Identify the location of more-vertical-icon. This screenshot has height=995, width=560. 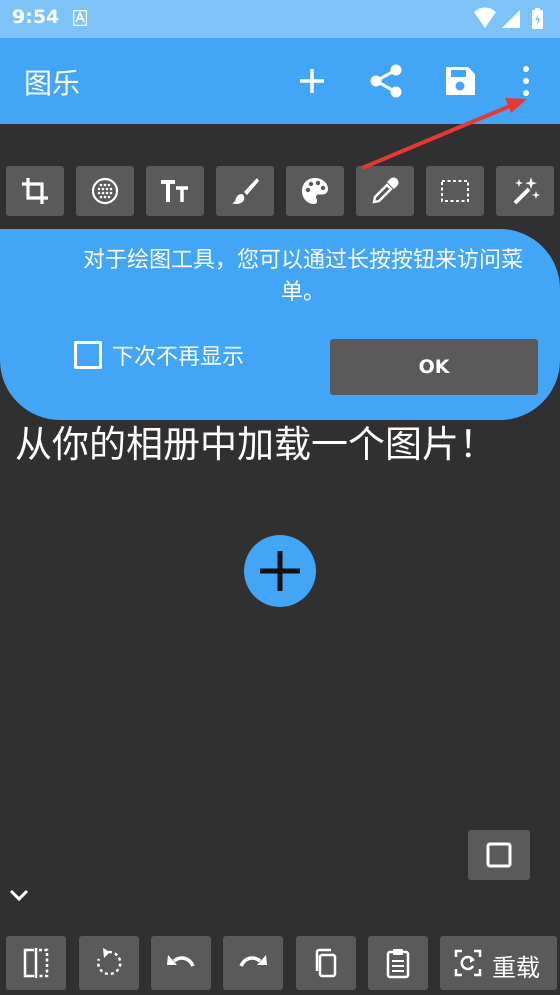
(526, 81).